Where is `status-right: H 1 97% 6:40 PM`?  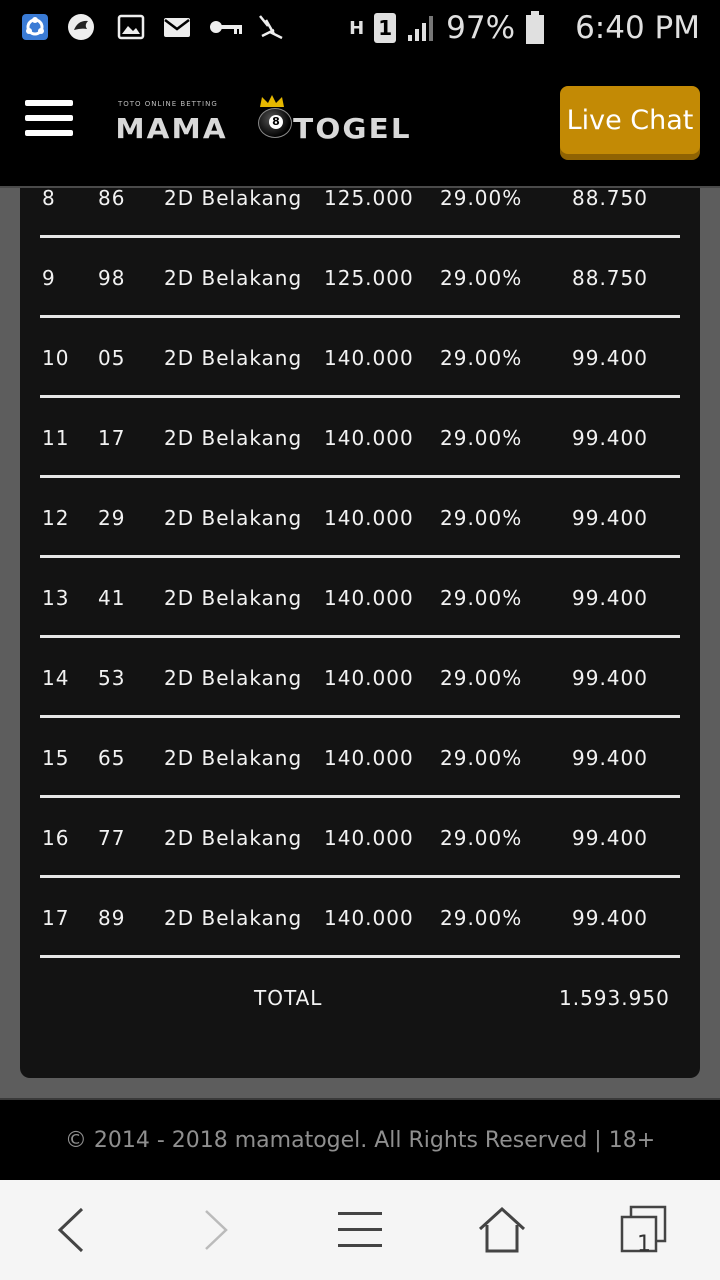 status-right: H 1 97% 6:40 PM is located at coordinates (524, 28).